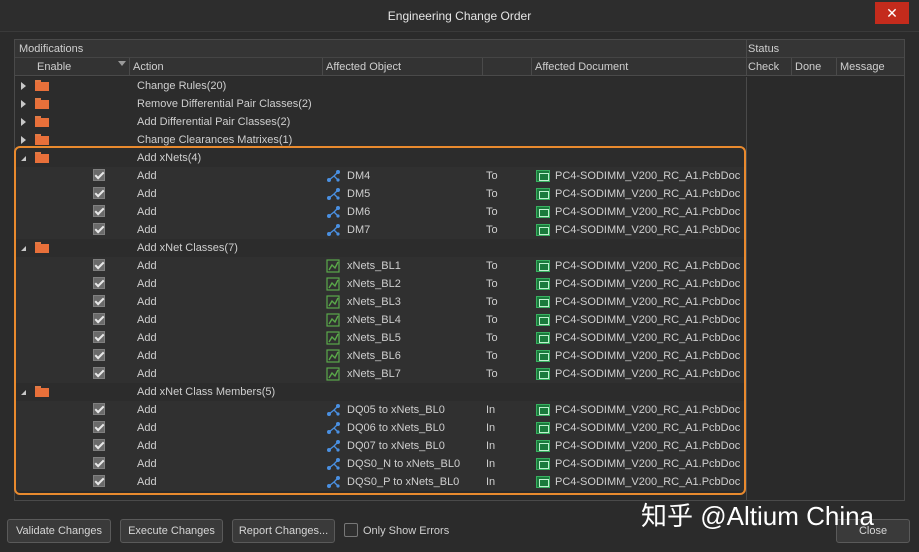  What do you see at coordinates (380, 86) in the screenshot?
I see `group-row: Change Rules(20)` at bounding box center [380, 86].